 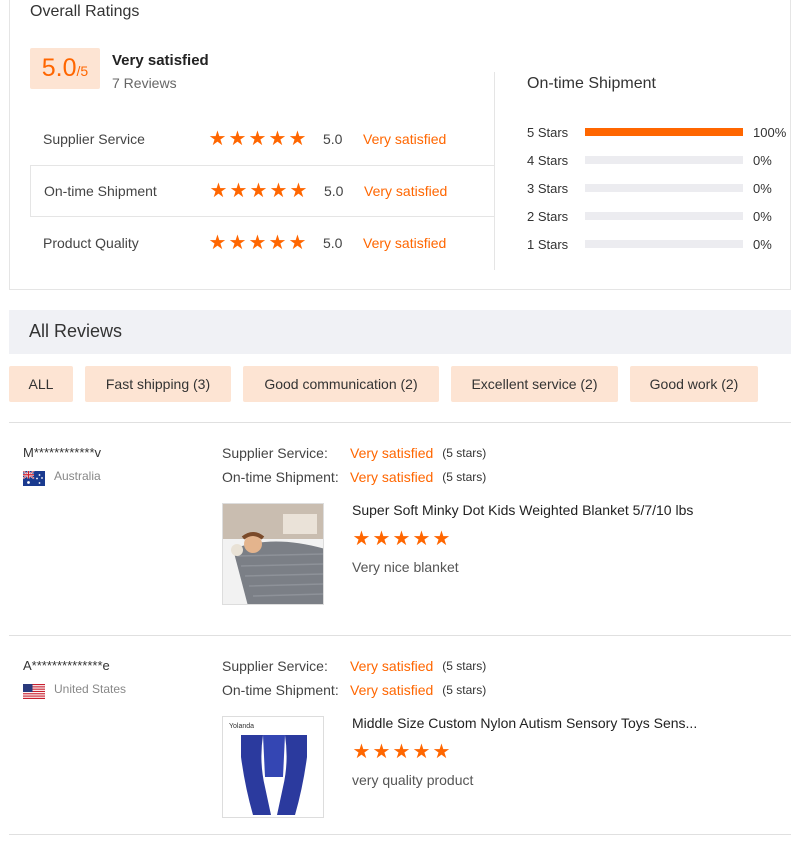 I want to click on metric-name: Supplier Service, so click(x=94, y=139).